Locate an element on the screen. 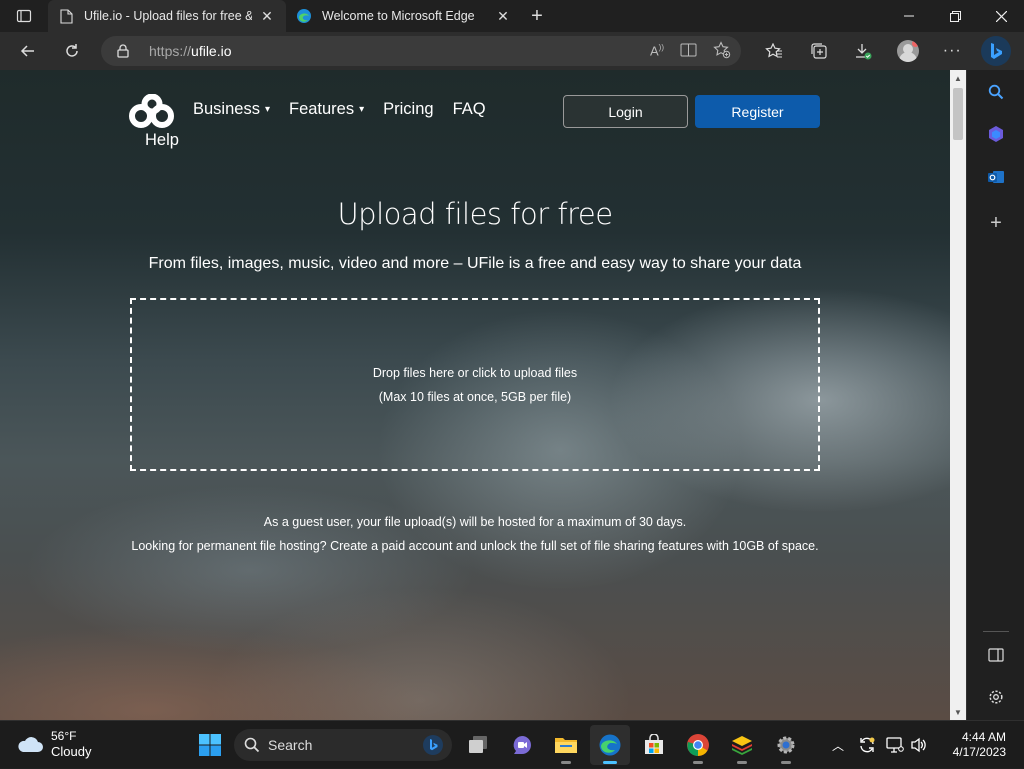 The width and height of the screenshot is (1024, 769). weather-condition: Cloudy is located at coordinates (71, 751).